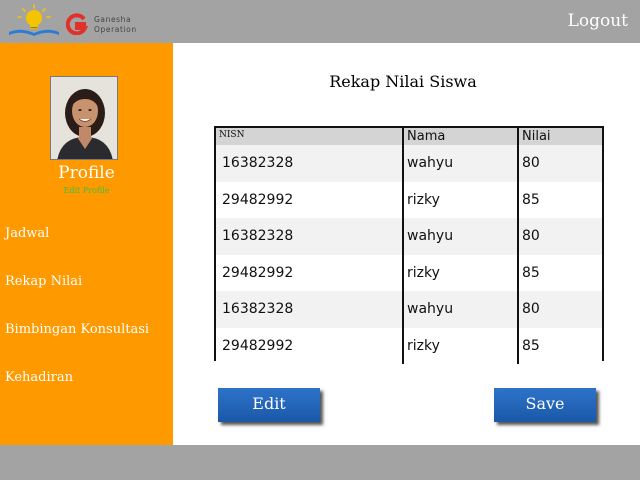 This screenshot has height=480, width=640. What do you see at coordinates (77, 24) in the screenshot?
I see `g-logo-icon` at bounding box center [77, 24].